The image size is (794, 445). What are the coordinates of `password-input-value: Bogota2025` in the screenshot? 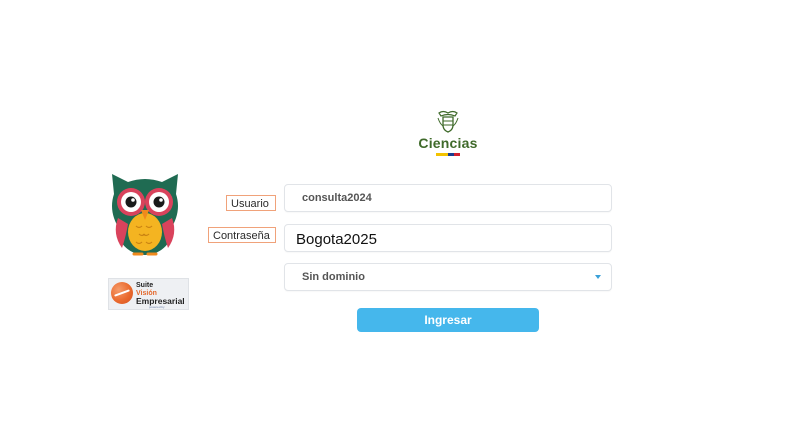 It's located at (336, 239).